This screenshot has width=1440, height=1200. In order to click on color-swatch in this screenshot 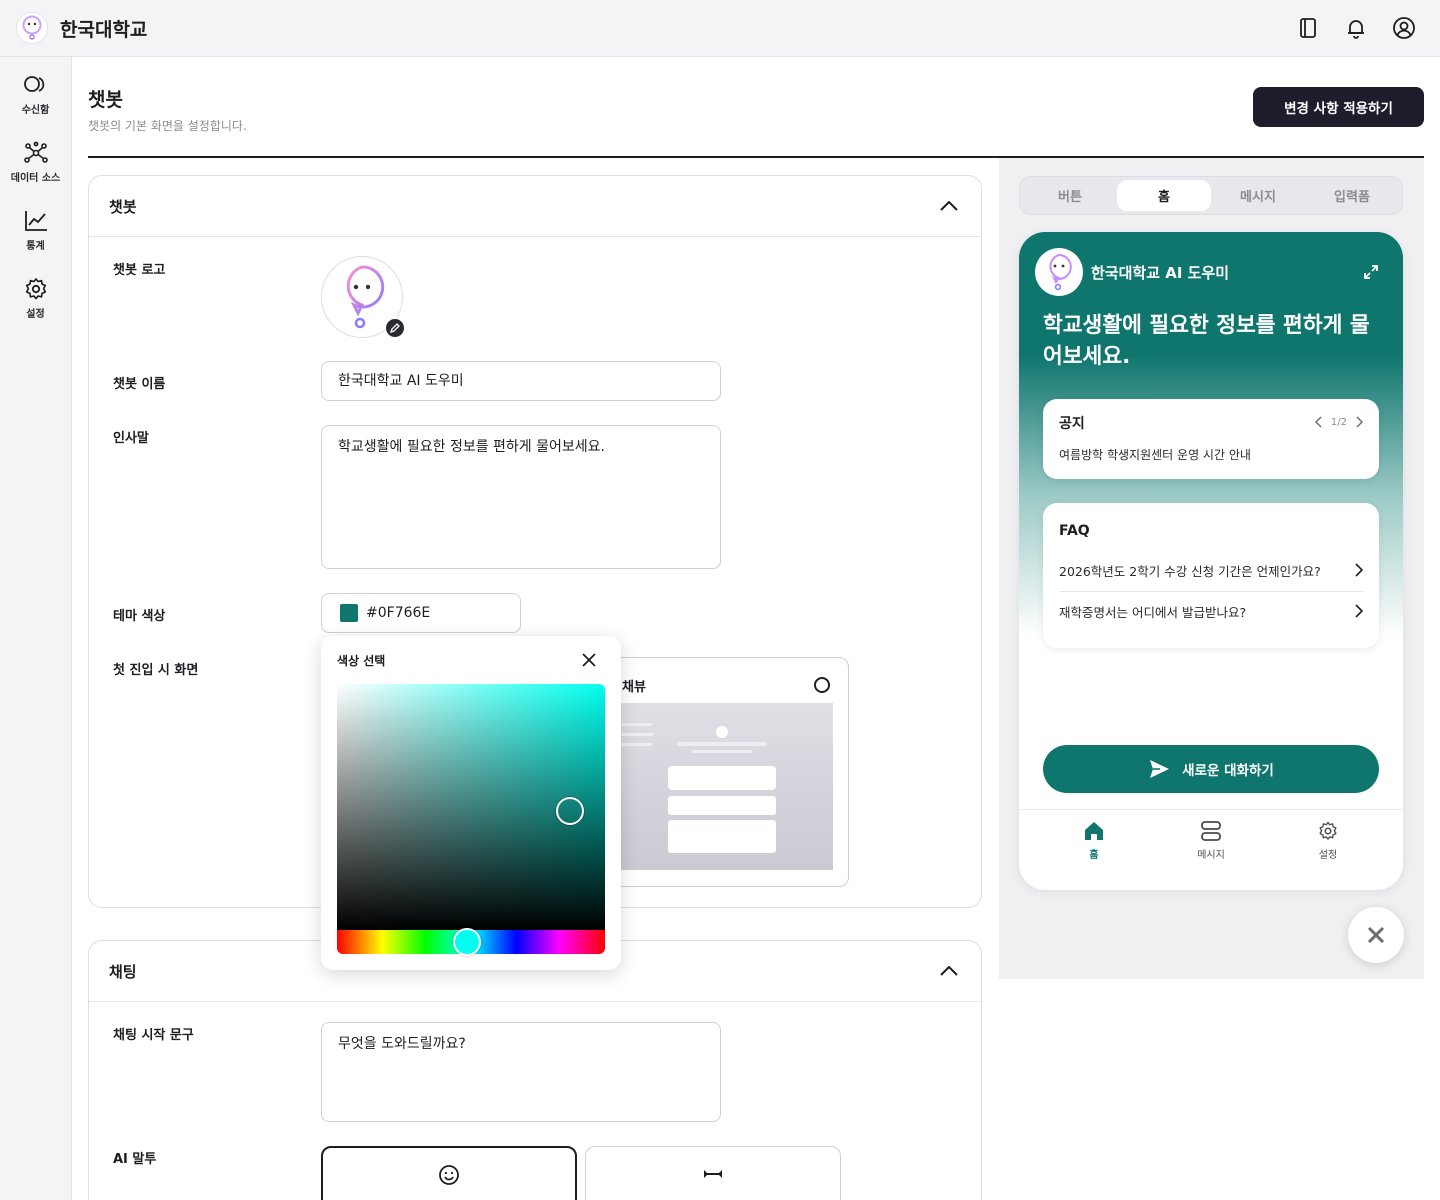, I will do `click(349, 613)`.